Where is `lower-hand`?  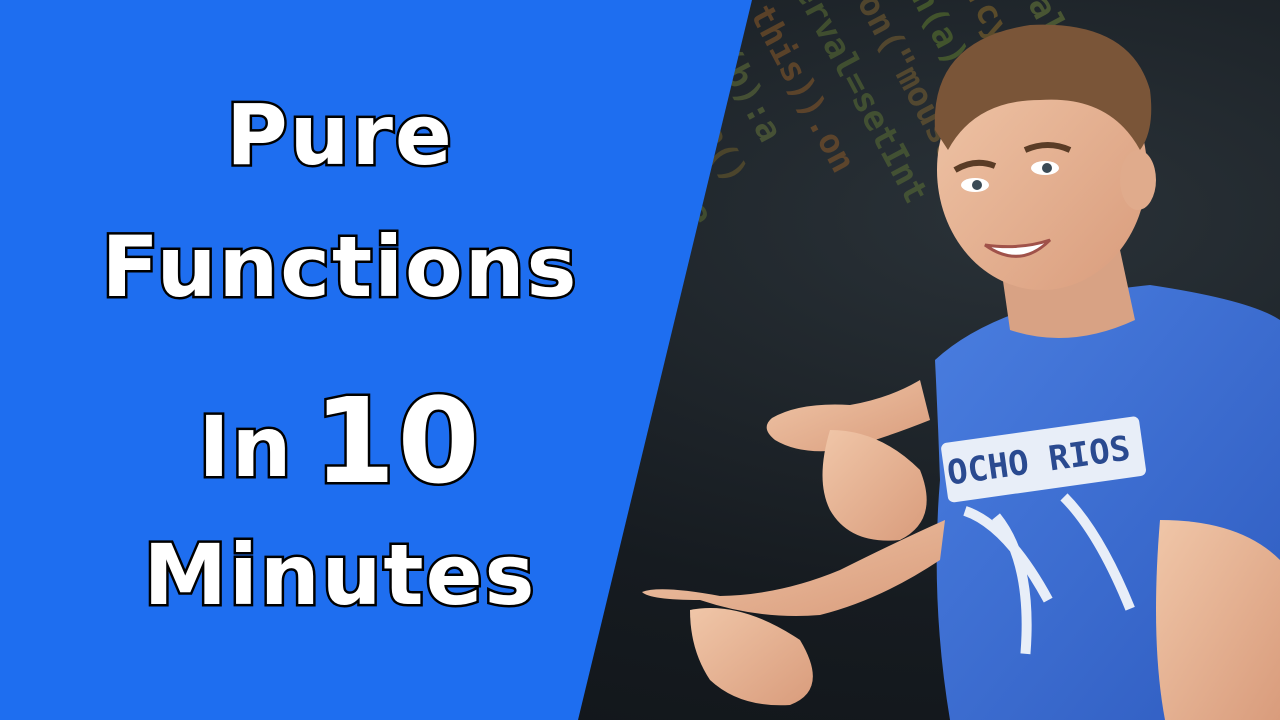 lower-hand is located at coordinates (751, 657).